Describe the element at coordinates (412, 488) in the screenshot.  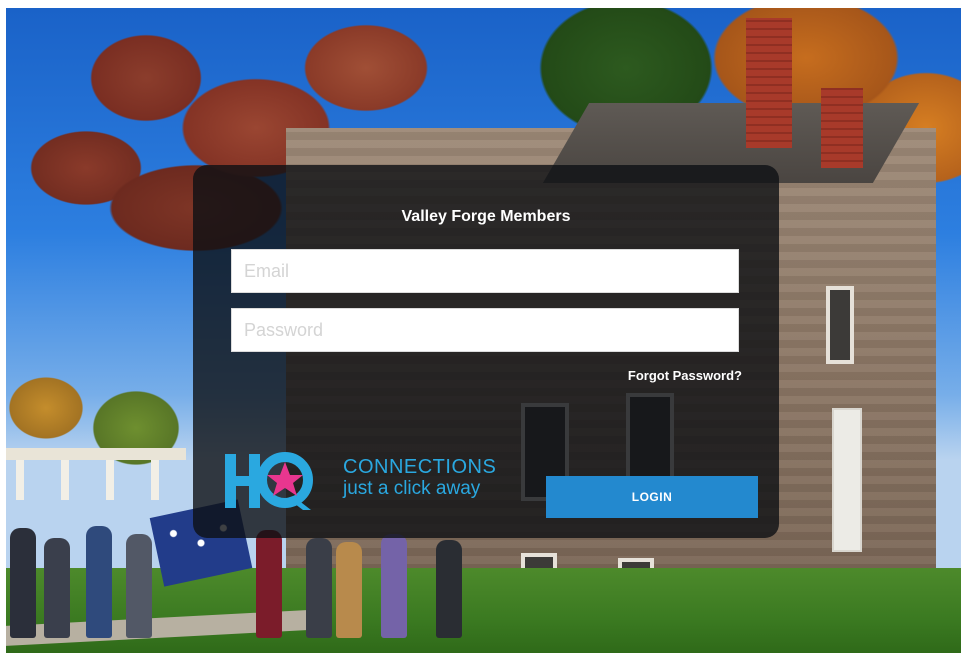
I see `logo-line-2: just a click away` at that location.